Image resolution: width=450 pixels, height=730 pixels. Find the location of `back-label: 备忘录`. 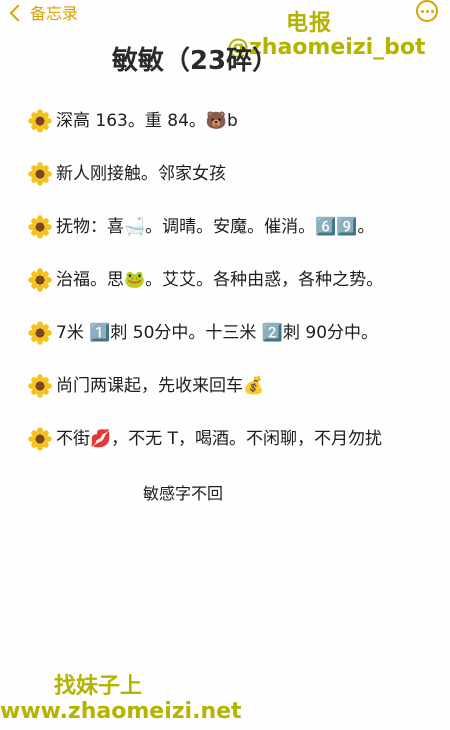

back-label: 备忘录 is located at coordinates (54, 13).